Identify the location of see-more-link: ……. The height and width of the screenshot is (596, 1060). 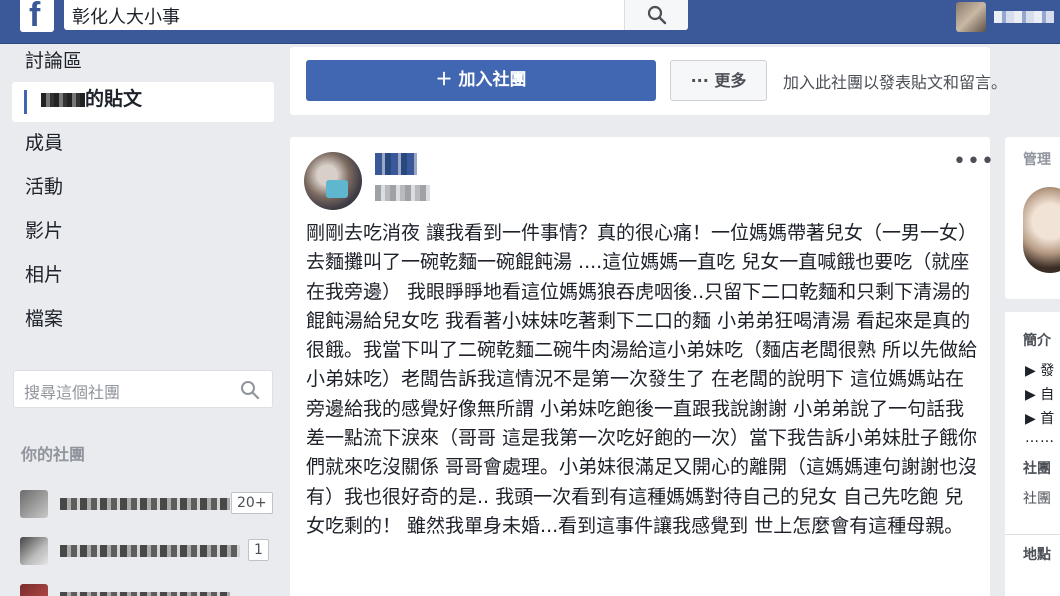
(1040, 438).